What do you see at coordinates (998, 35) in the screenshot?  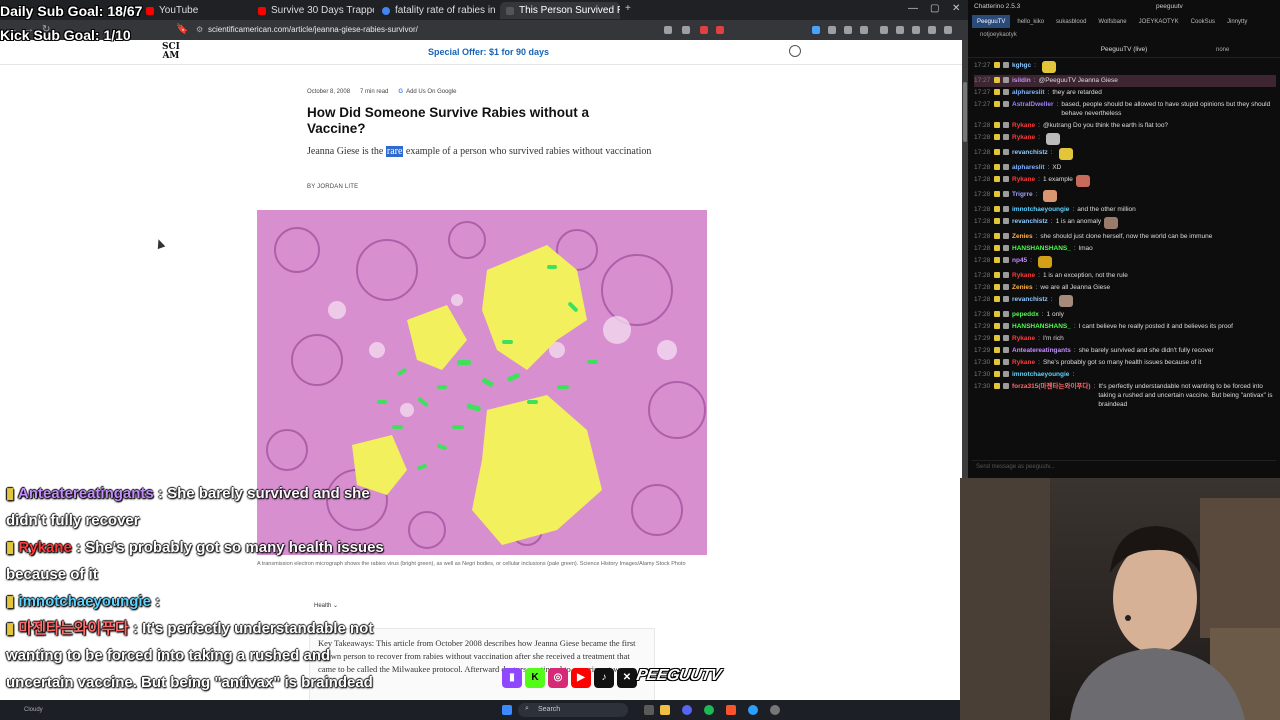 I see `chat-subtab: notjoeykaotyk` at bounding box center [998, 35].